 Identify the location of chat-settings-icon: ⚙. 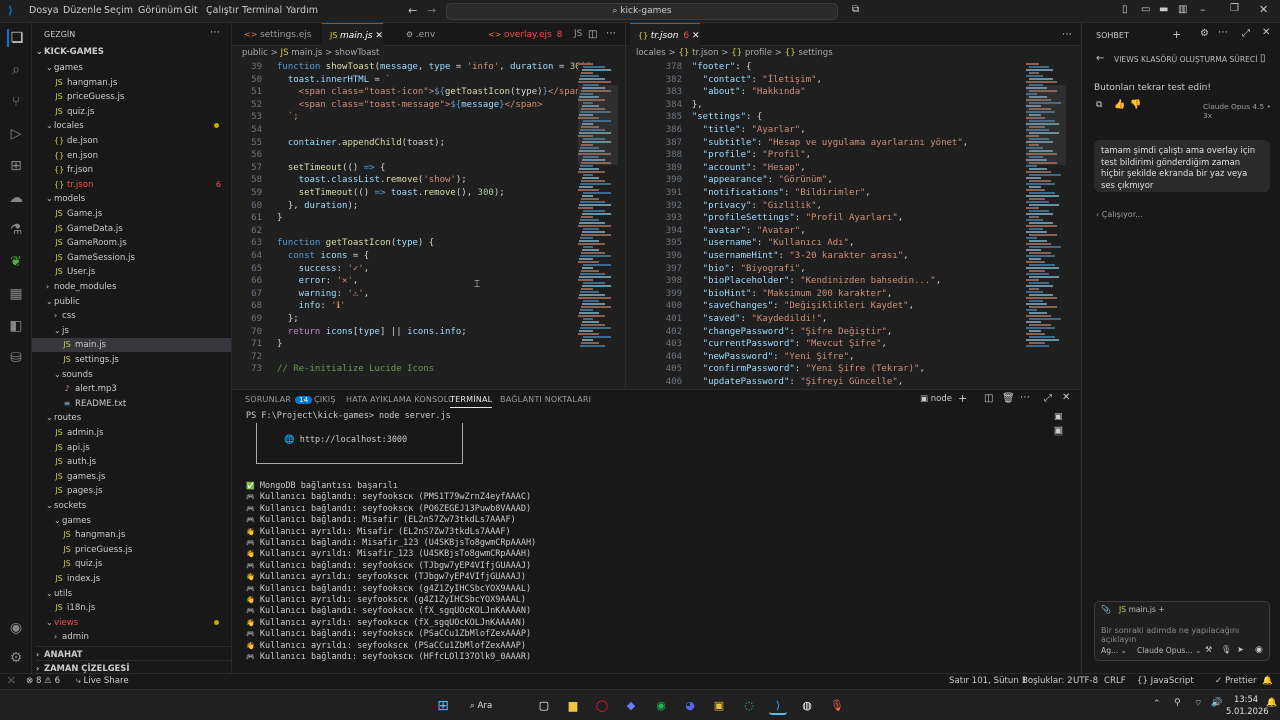
(1204, 33).